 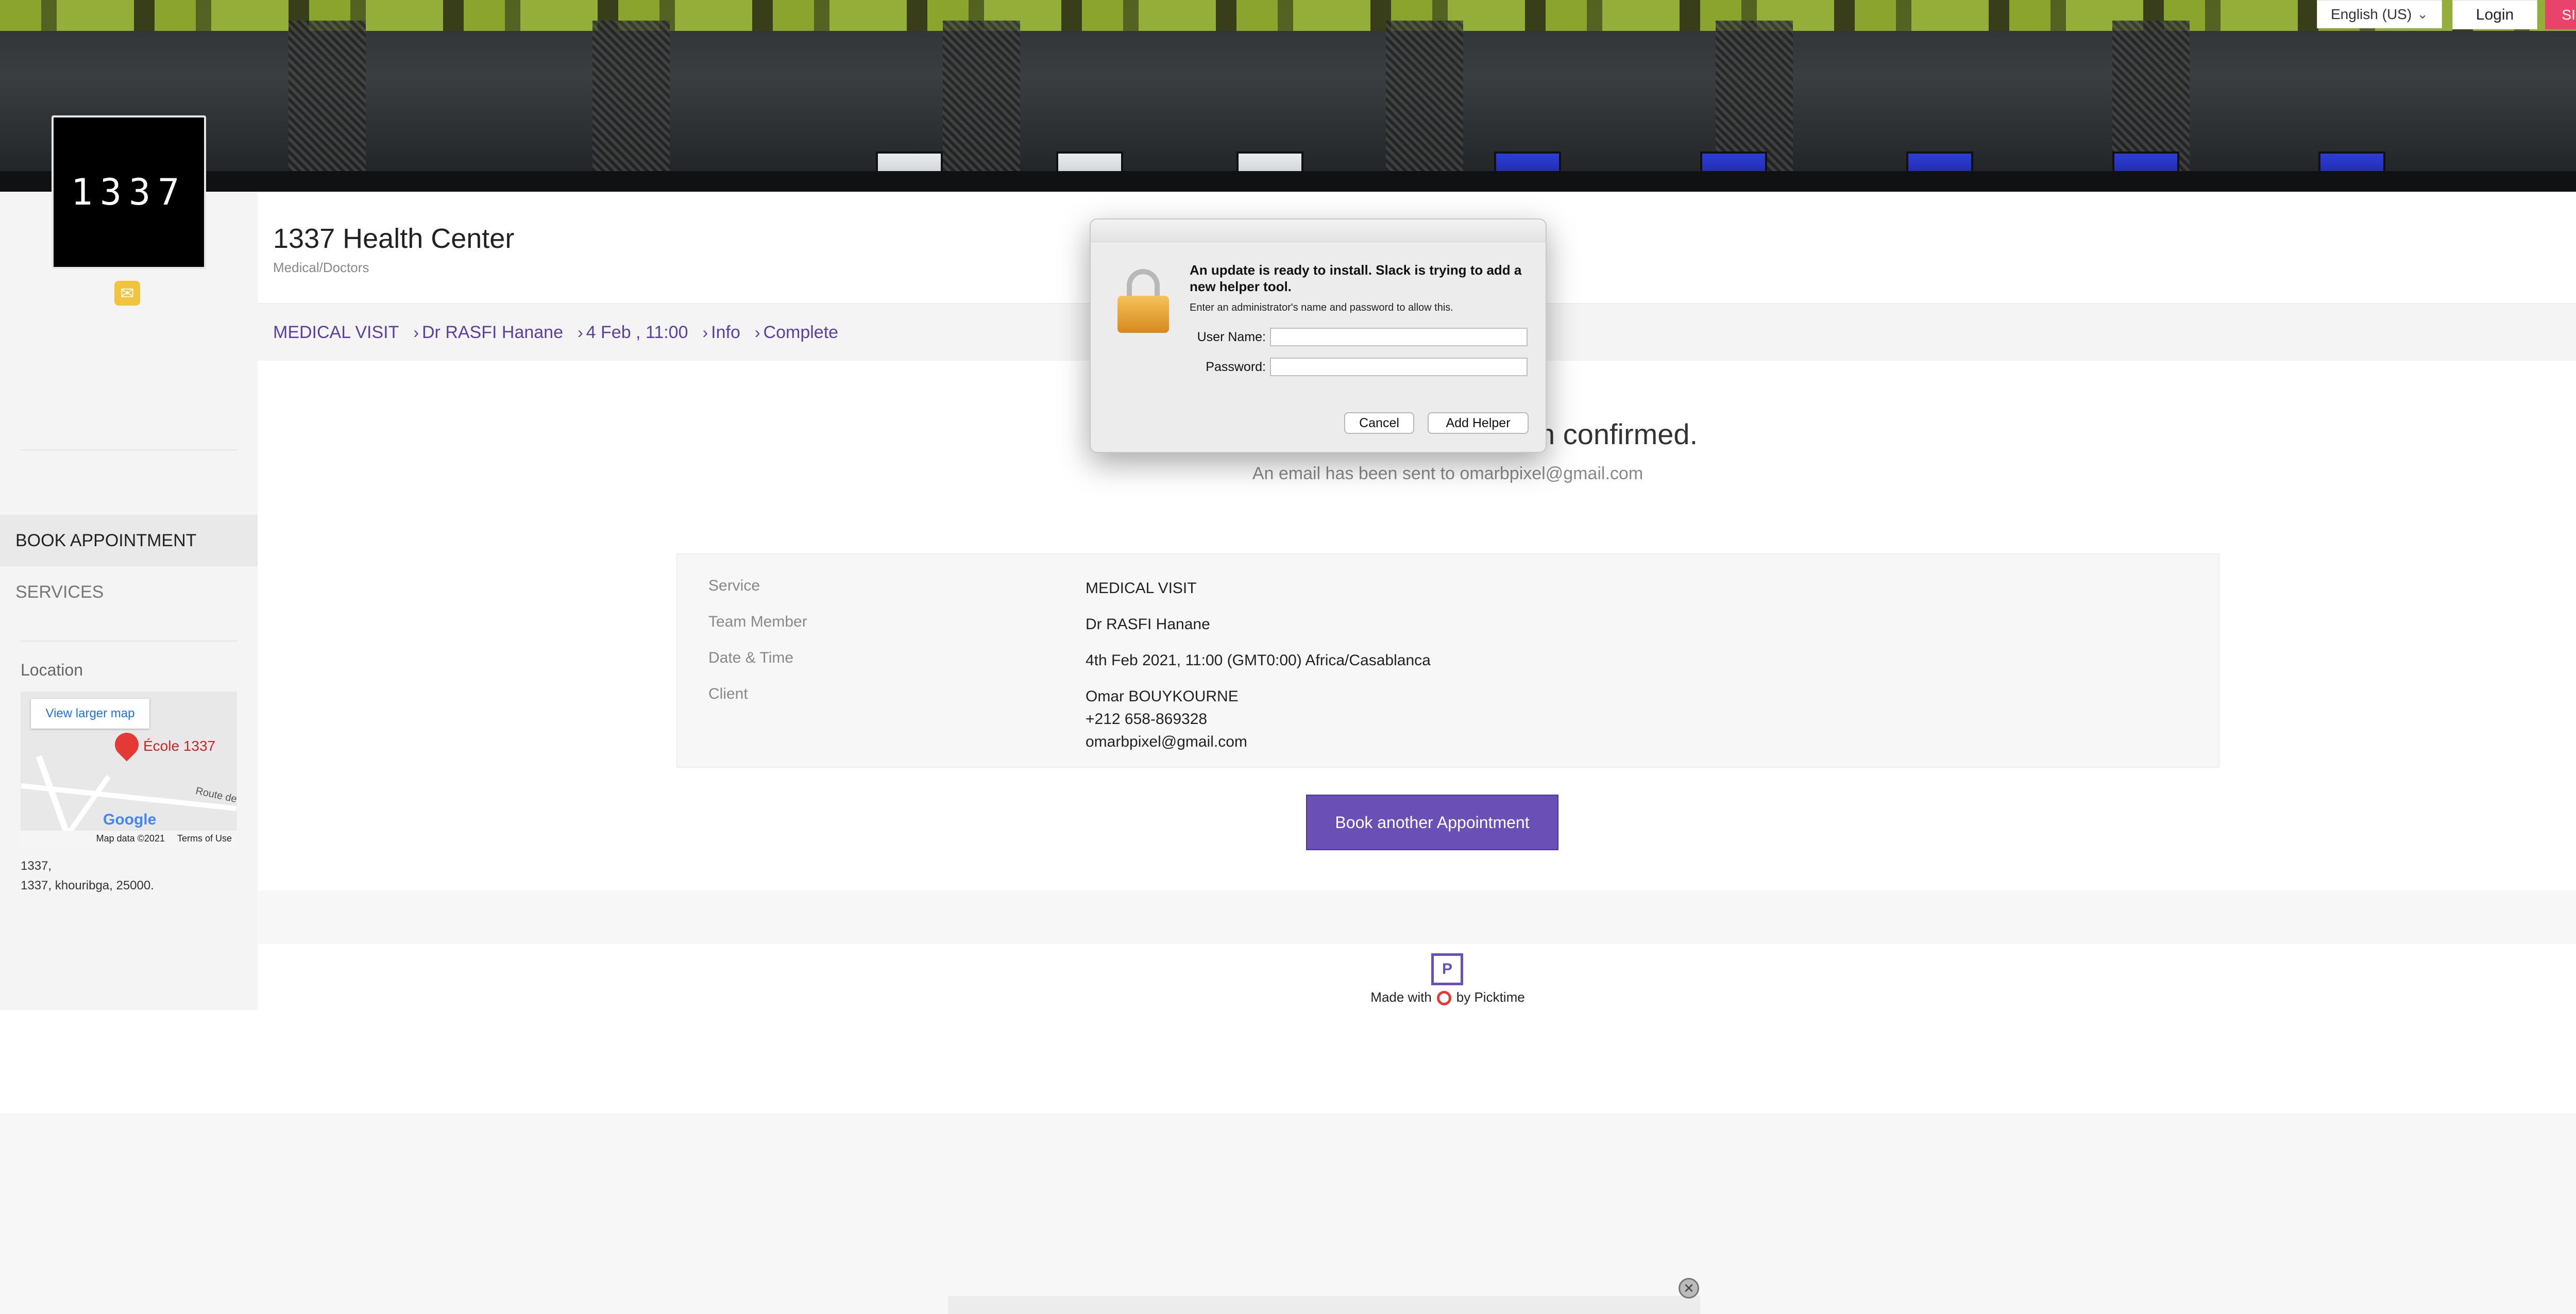 I want to click on made-with-label: Made with, so click(x=1401, y=997).